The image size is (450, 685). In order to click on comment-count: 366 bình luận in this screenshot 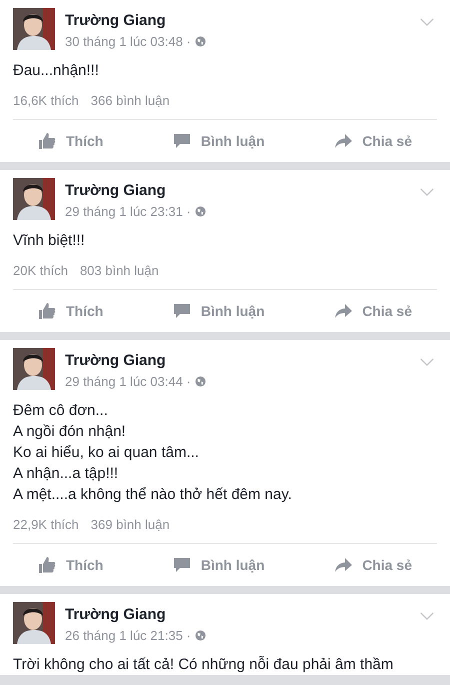, I will do `click(130, 100)`.